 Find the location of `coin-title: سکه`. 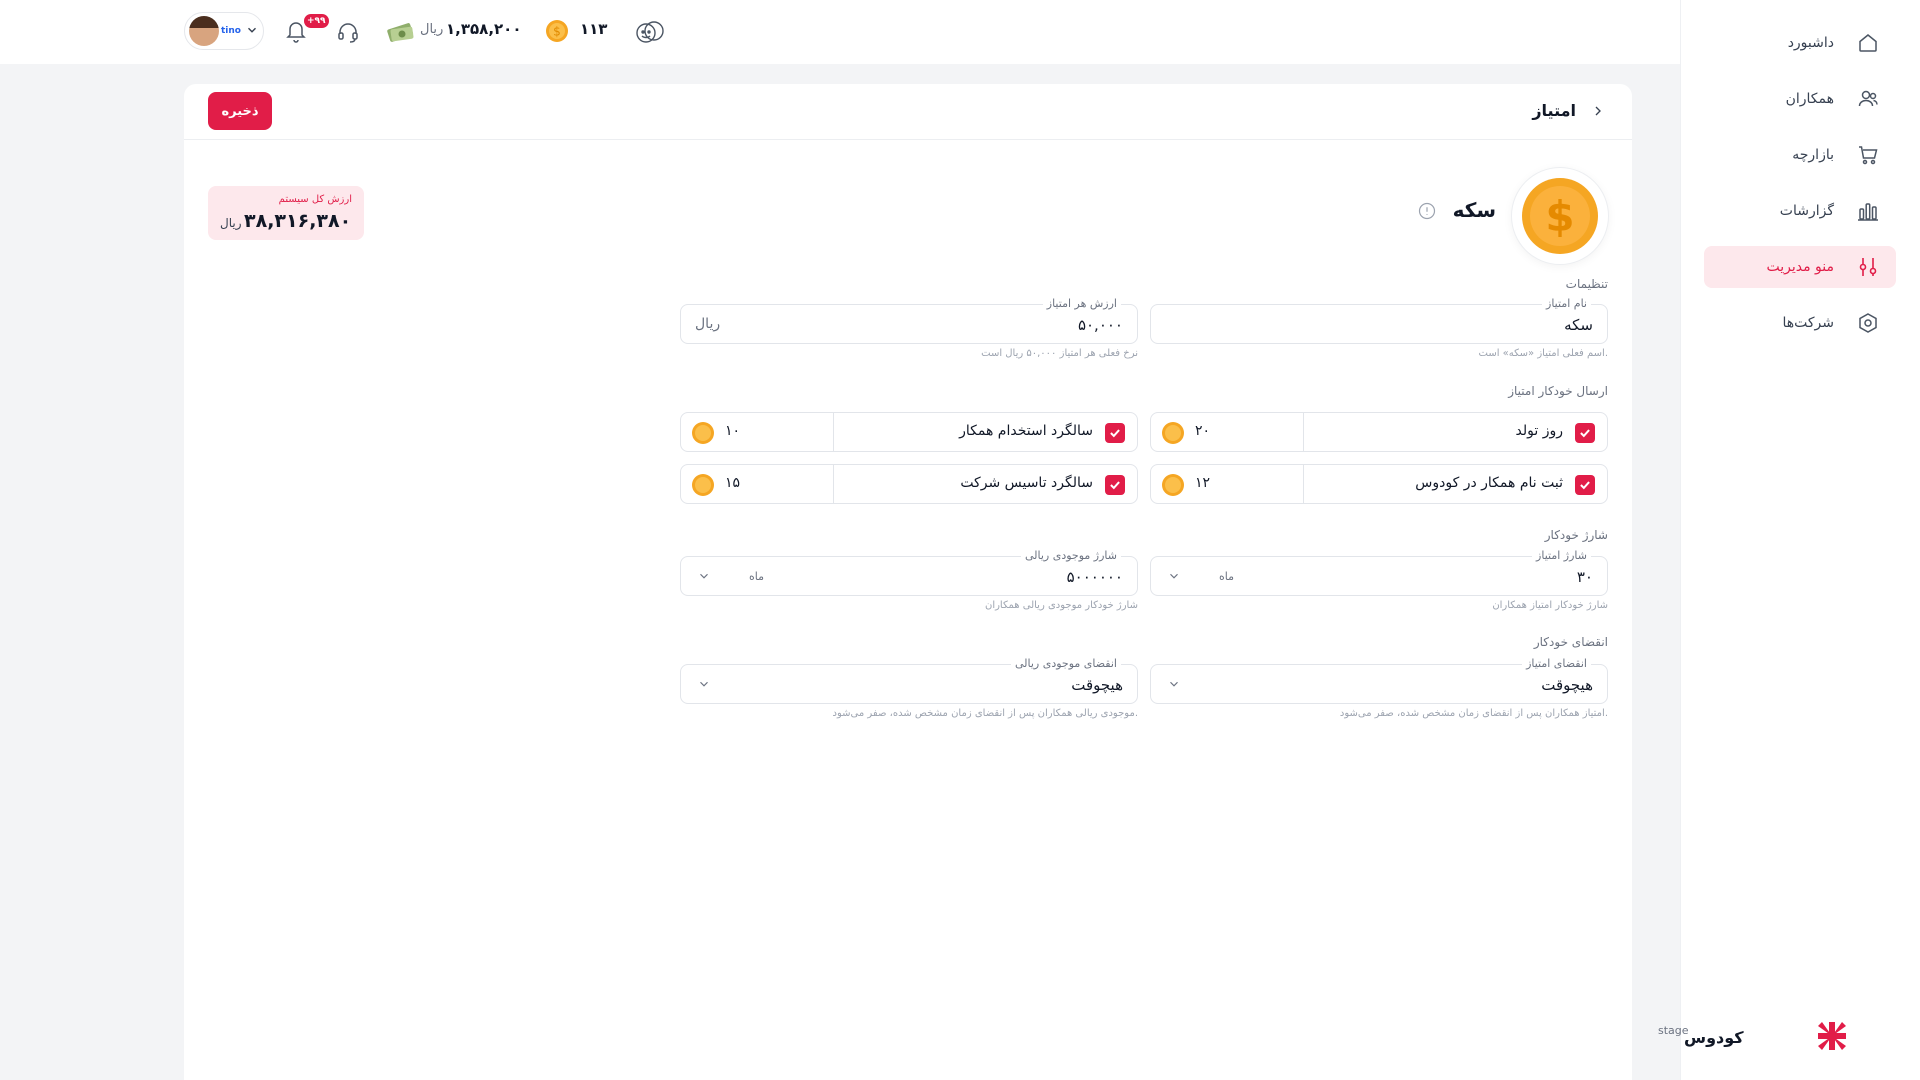

coin-title: سکه is located at coordinates (1474, 210).